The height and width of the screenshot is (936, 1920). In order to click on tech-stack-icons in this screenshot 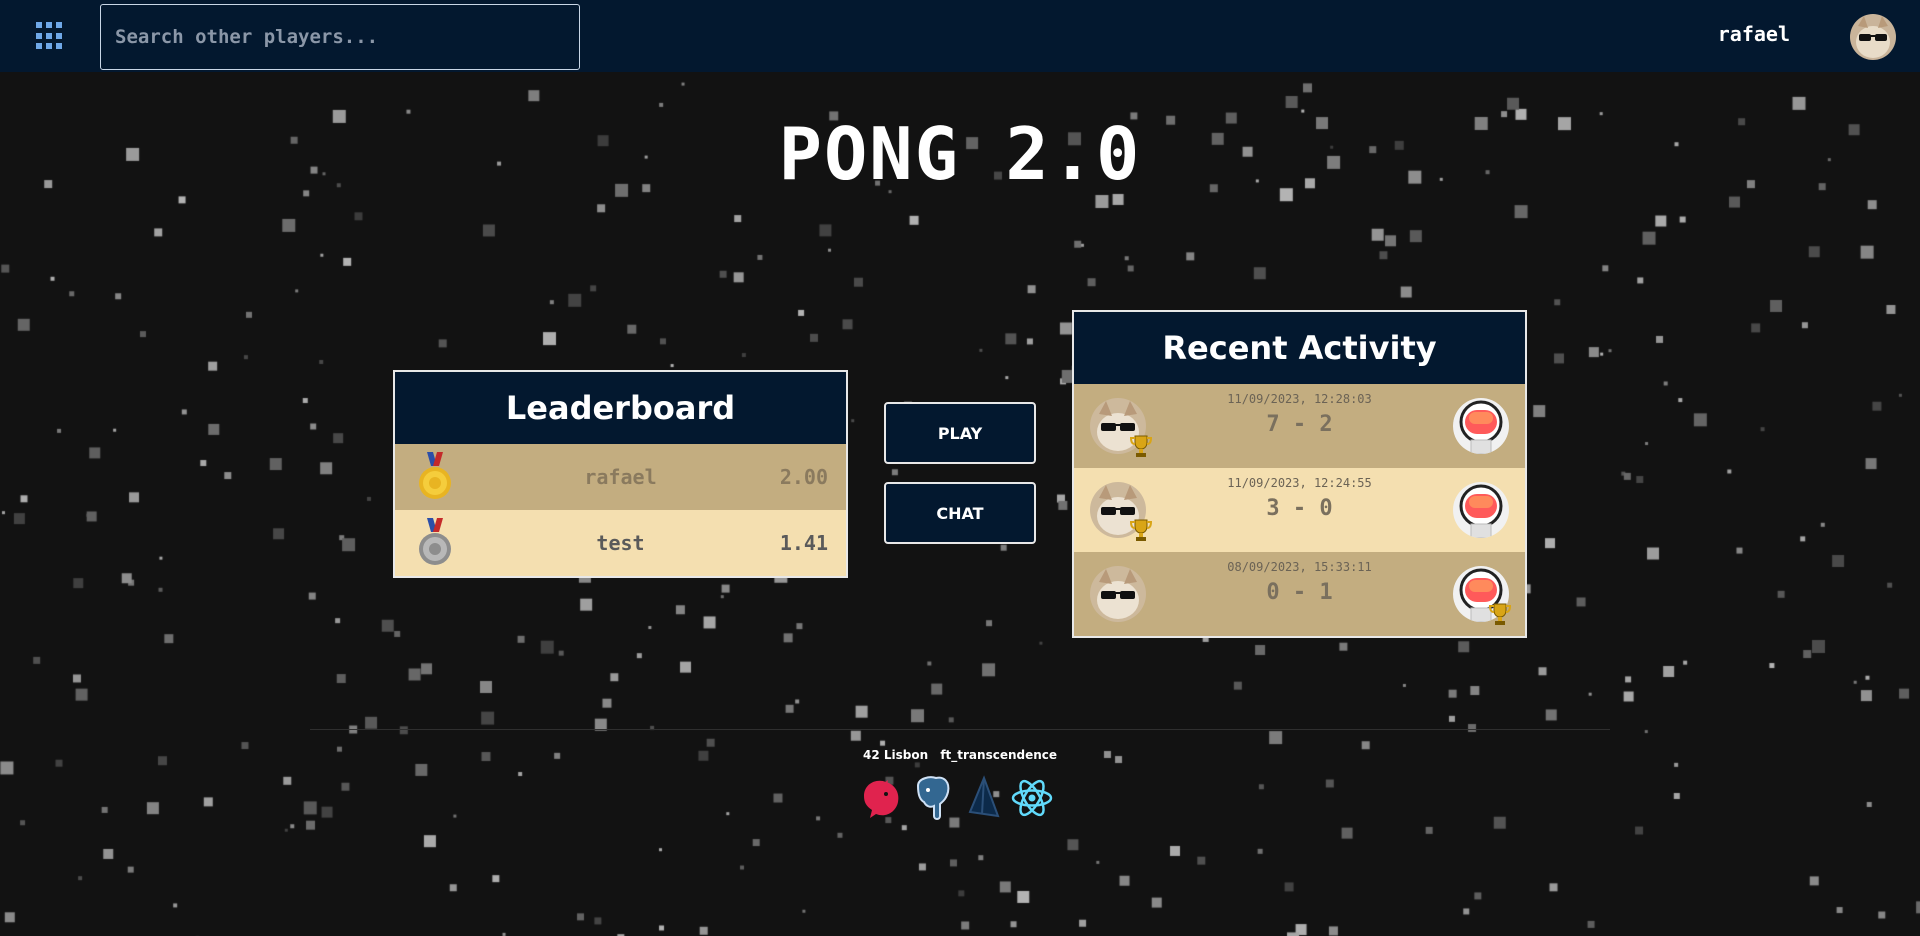, I will do `click(960, 799)`.